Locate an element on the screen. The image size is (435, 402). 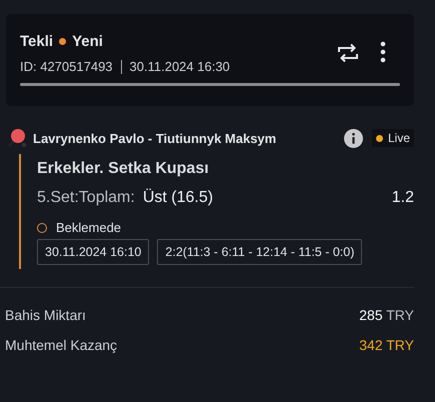
bet-date: 30.11.2024 16:30 is located at coordinates (180, 66).